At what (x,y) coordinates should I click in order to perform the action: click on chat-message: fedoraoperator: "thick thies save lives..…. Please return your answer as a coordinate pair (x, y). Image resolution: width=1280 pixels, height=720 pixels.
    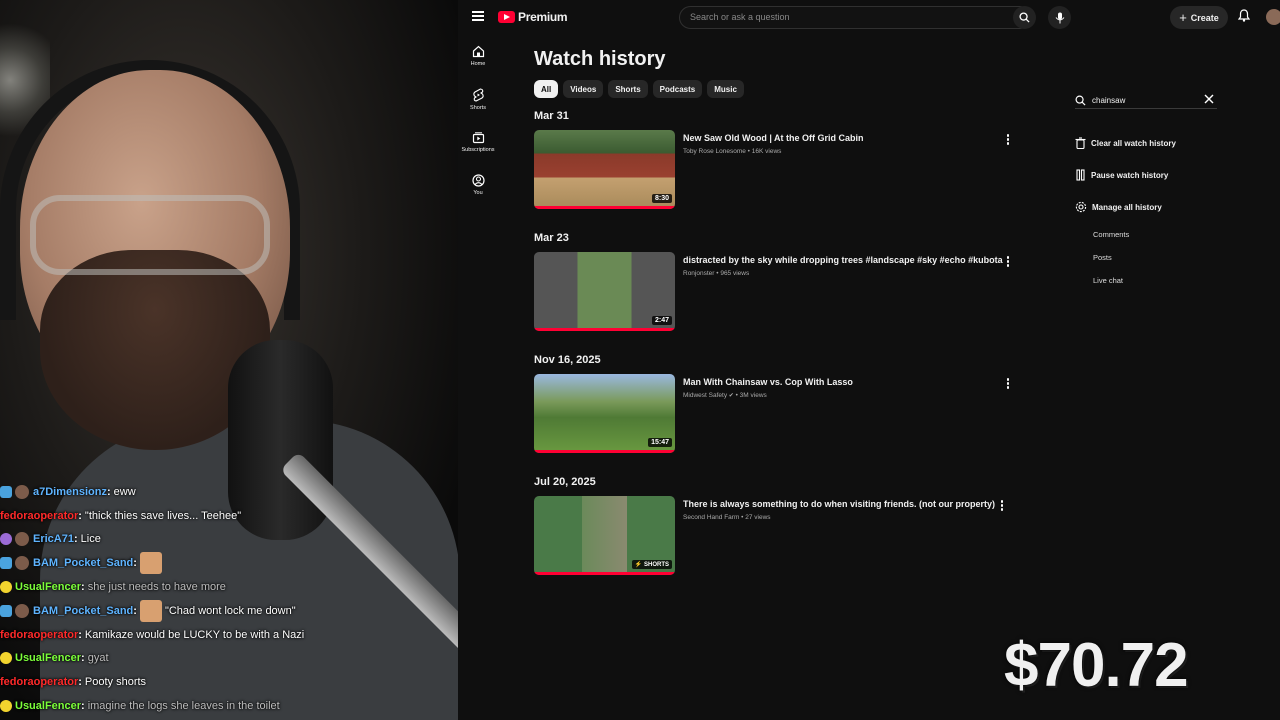
    Looking at the image, I should click on (121, 515).